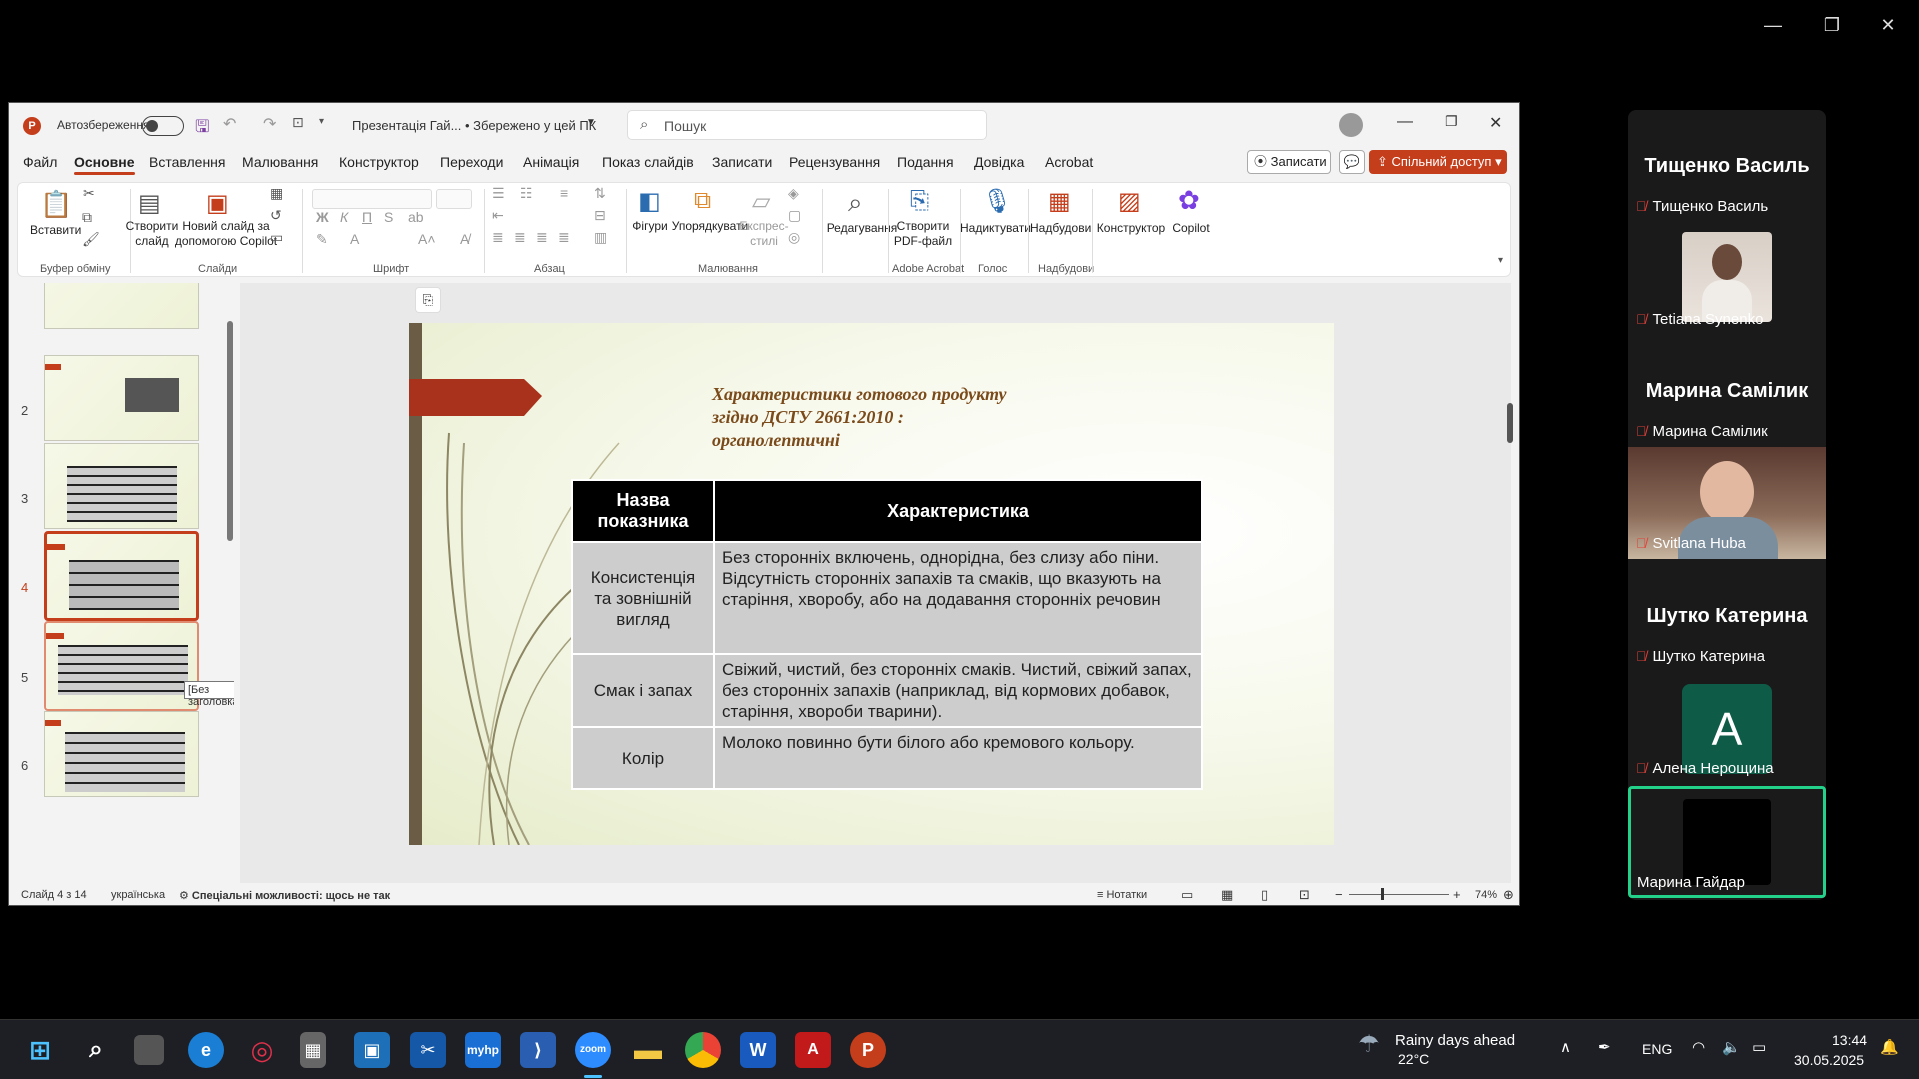  Describe the element at coordinates (471, 162) in the screenshot. I see `tab-transitions: Переходи` at that location.